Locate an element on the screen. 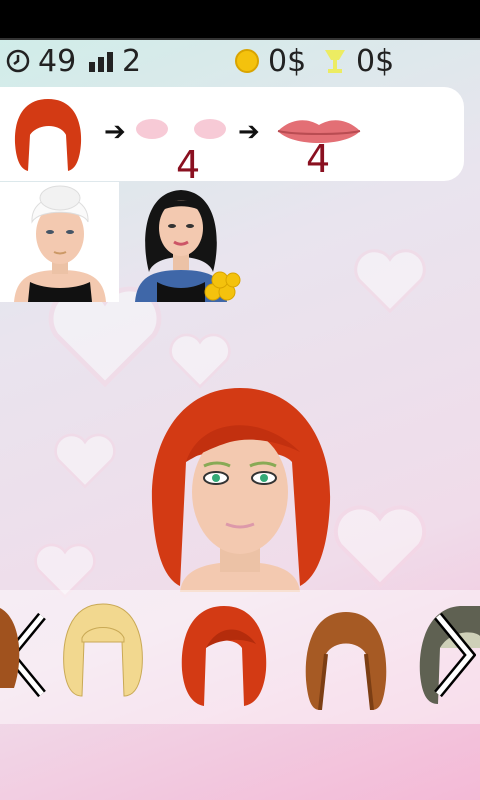  coins-display: 0$ is located at coordinates (270, 61).